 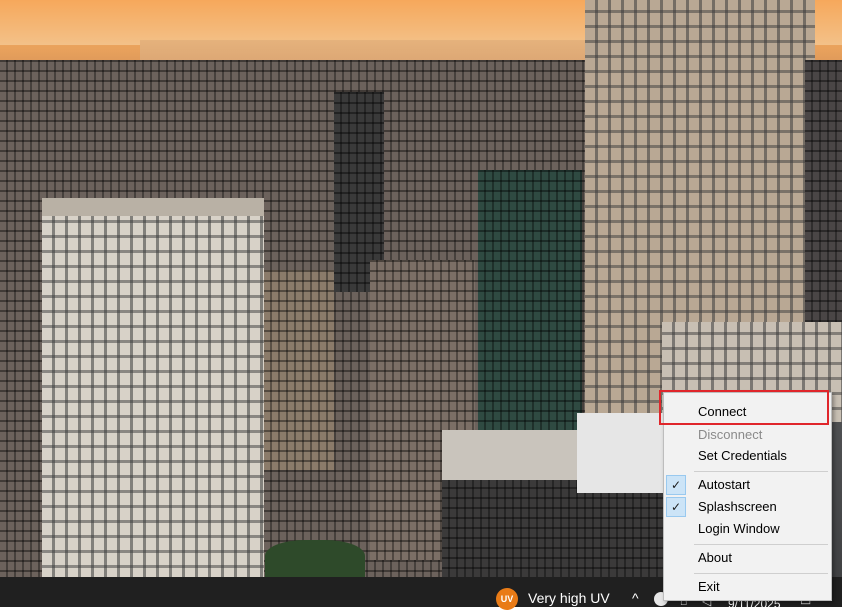 I want to click on connect-highlight-box, so click(x=744, y=407).